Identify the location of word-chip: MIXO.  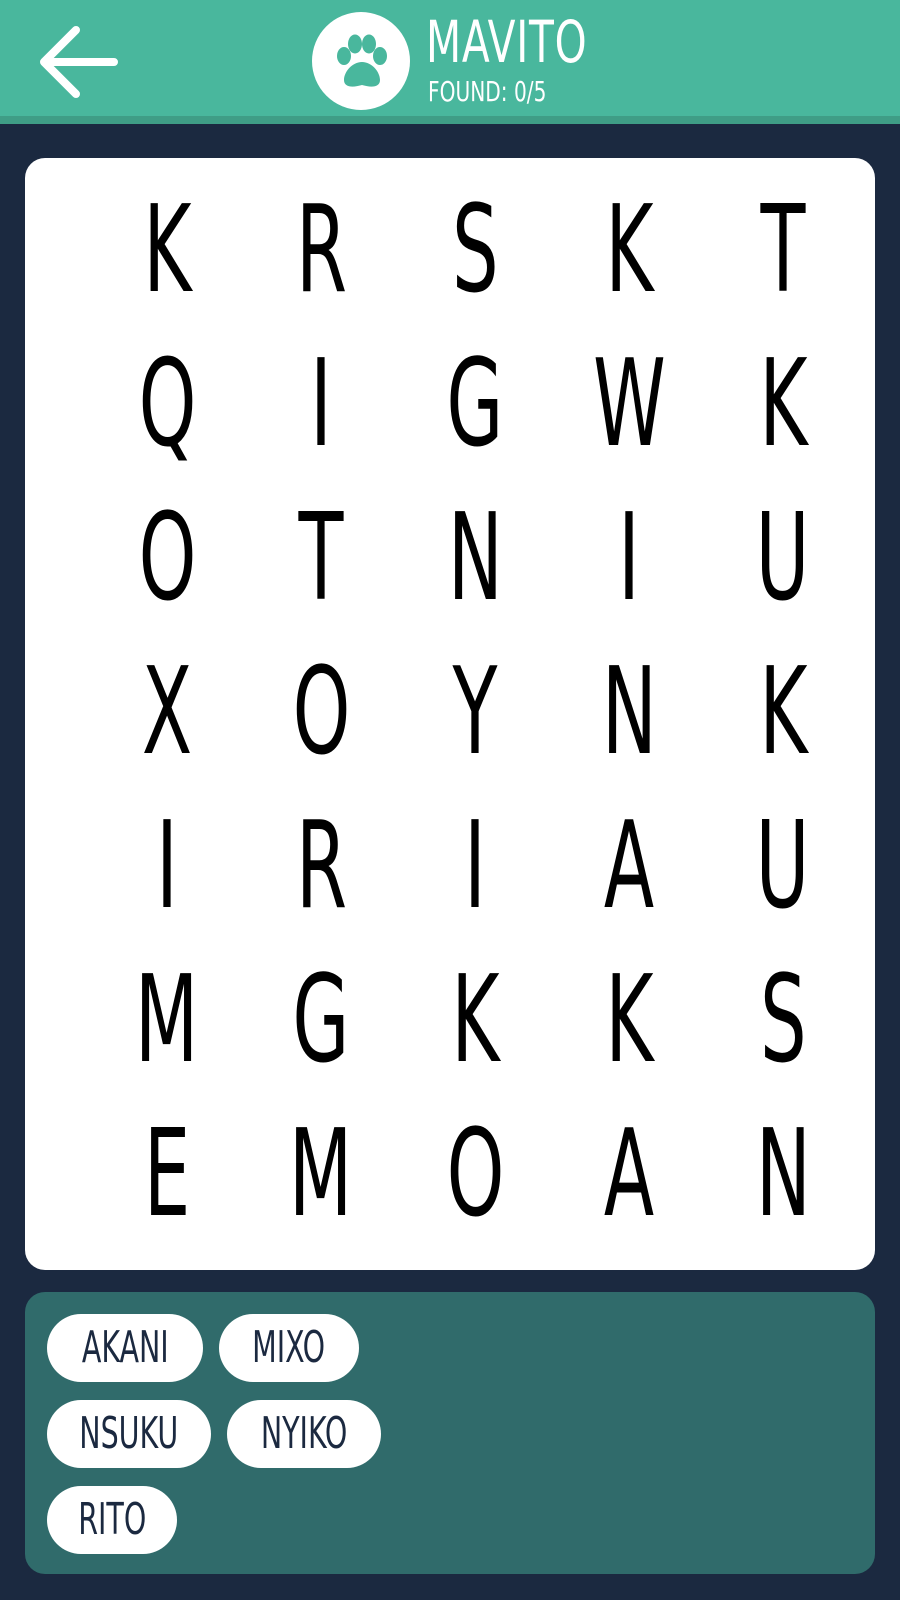
(289, 1348).